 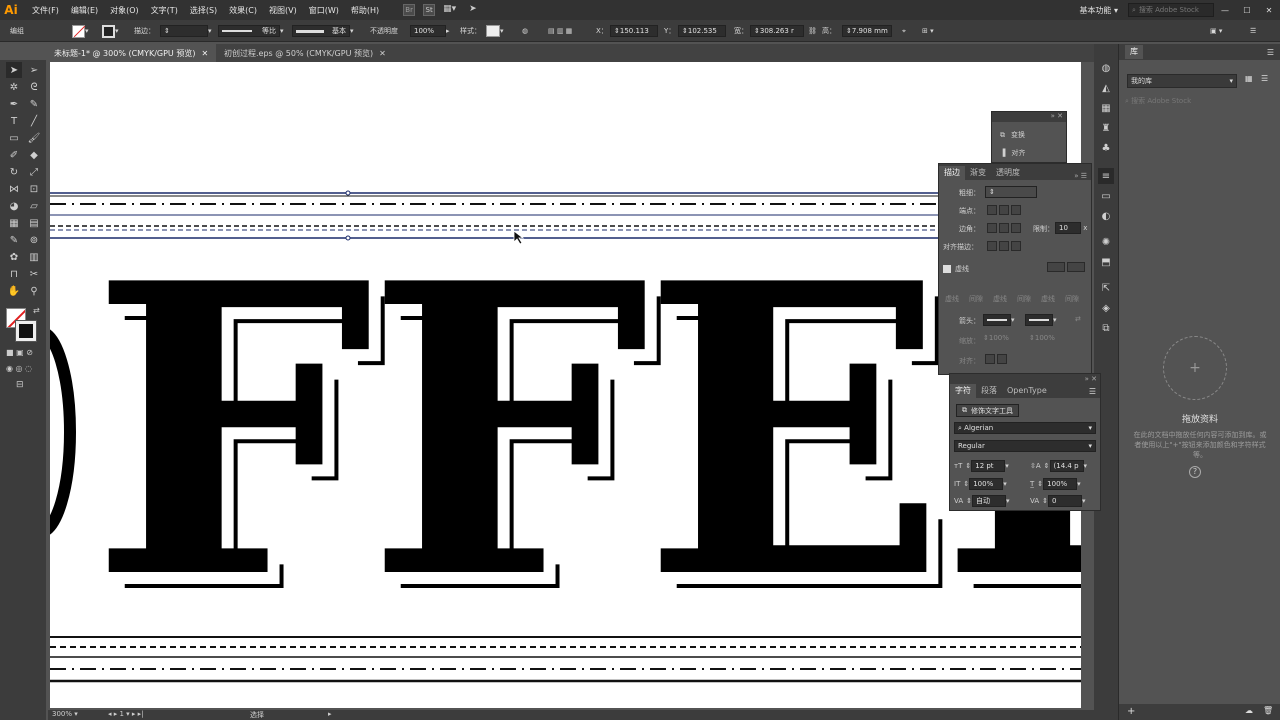 What do you see at coordinates (999, 320) in the screenshot?
I see `start-arrowhead-select: ▾` at bounding box center [999, 320].